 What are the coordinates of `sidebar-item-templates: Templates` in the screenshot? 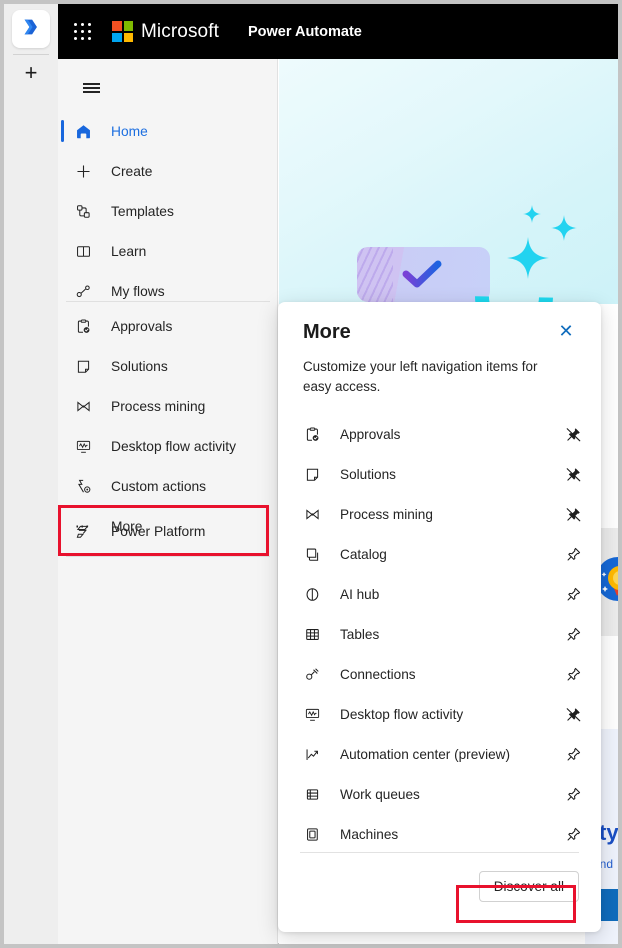 It's located at (168, 211).